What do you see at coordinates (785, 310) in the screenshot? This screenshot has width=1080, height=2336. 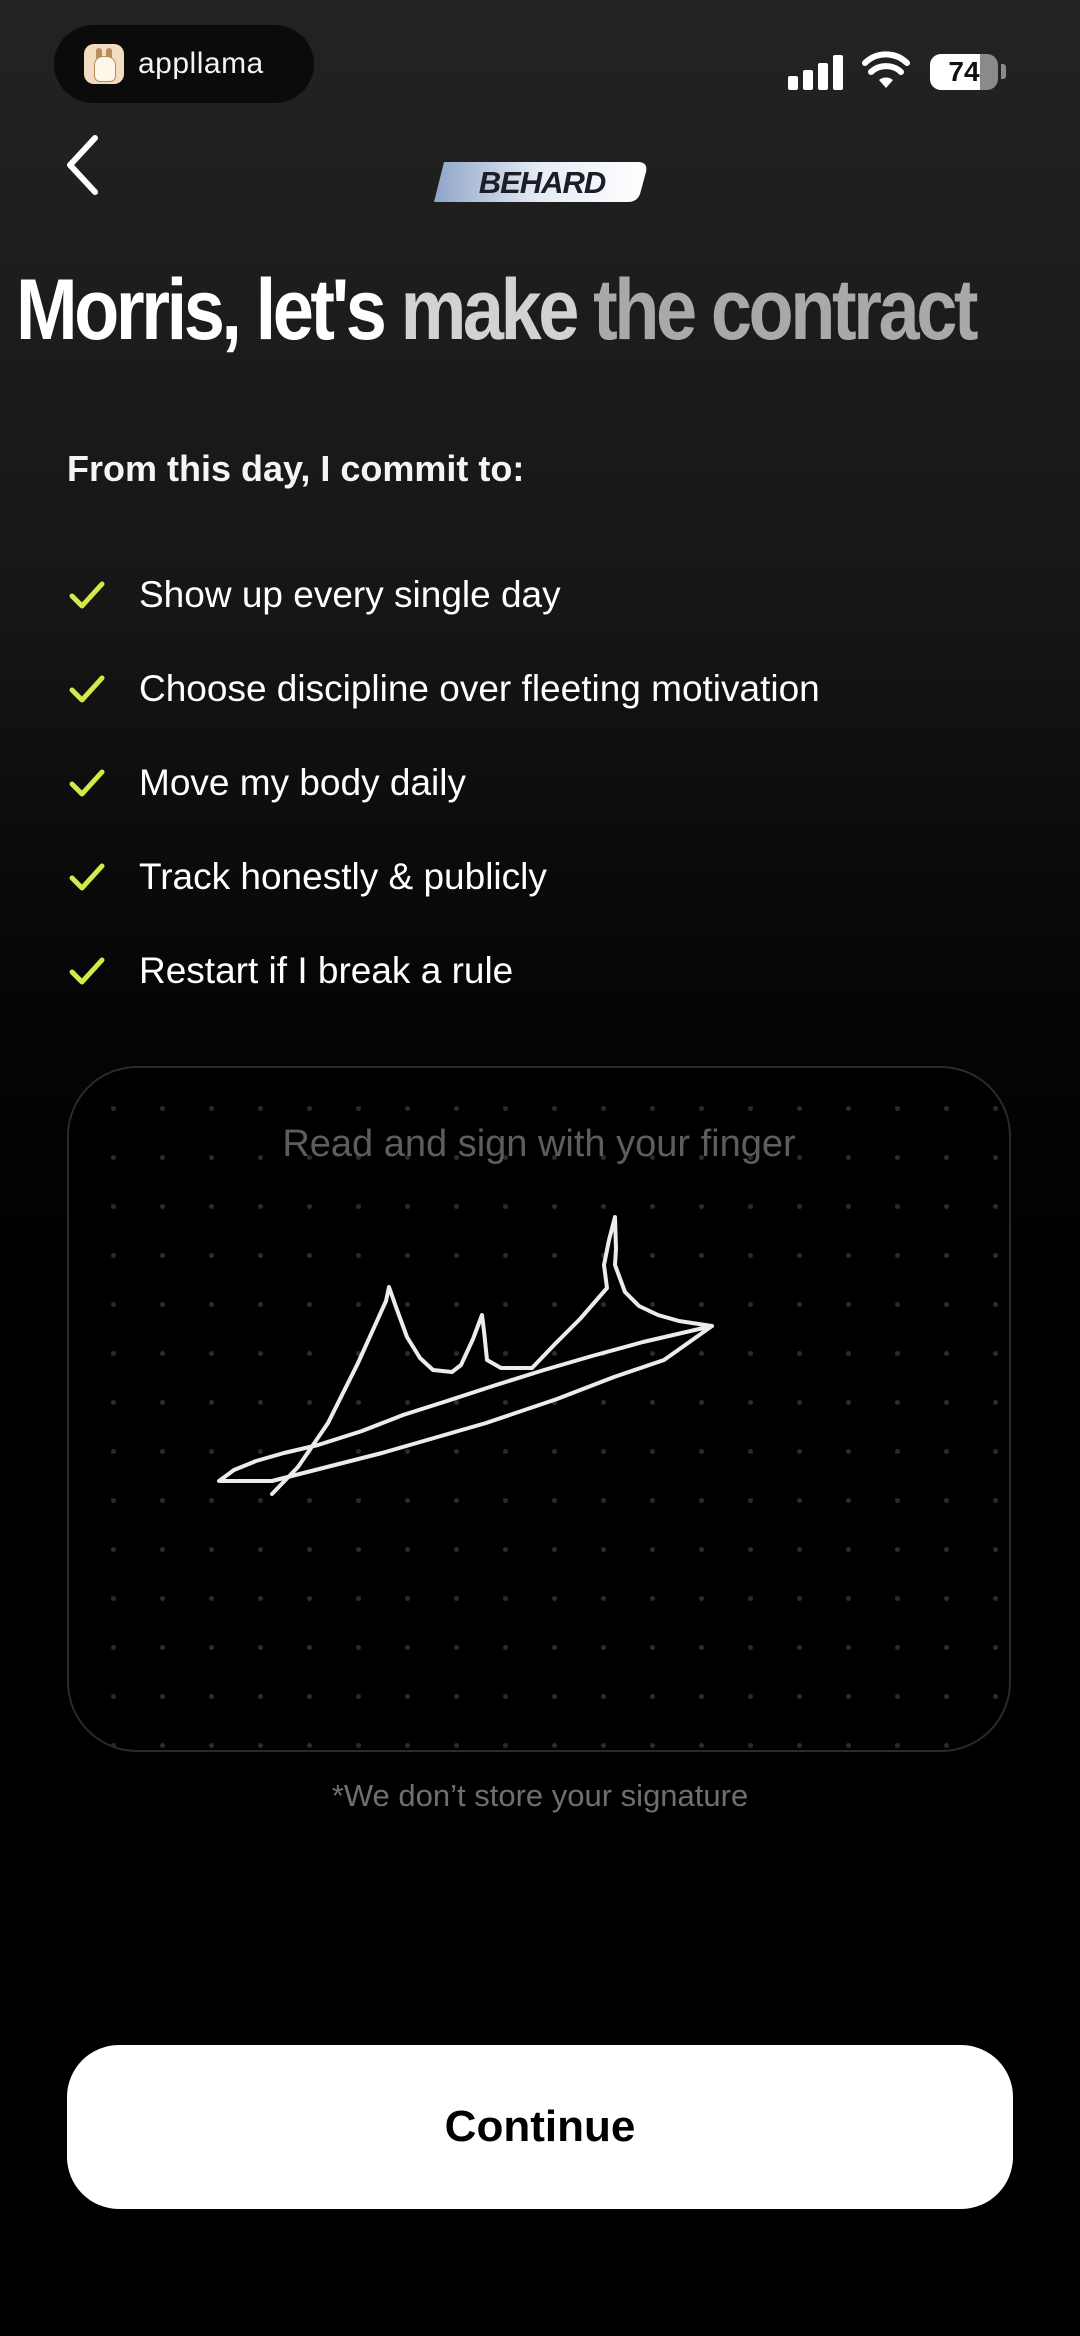 I see `title-part-3: the contract` at bounding box center [785, 310].